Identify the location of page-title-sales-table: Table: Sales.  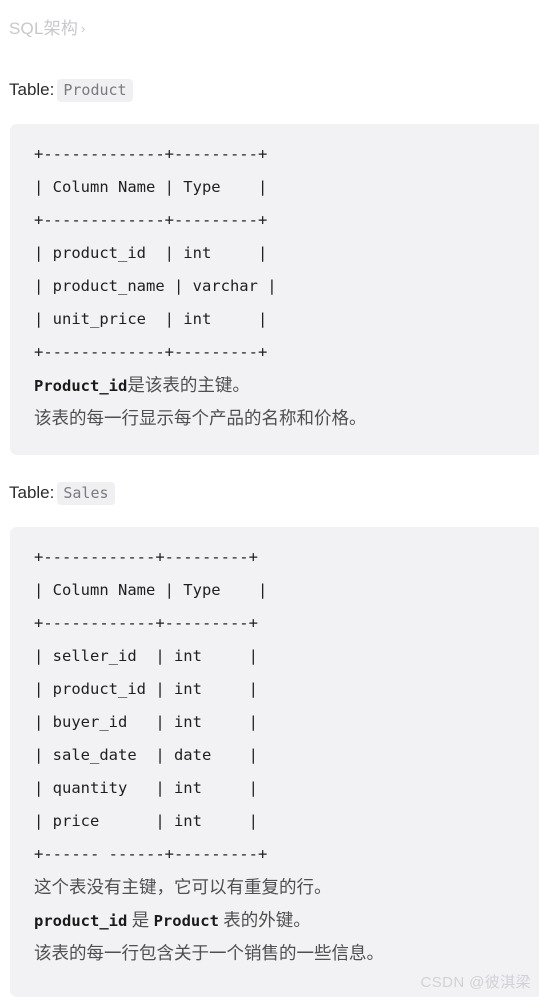
(62, 493).